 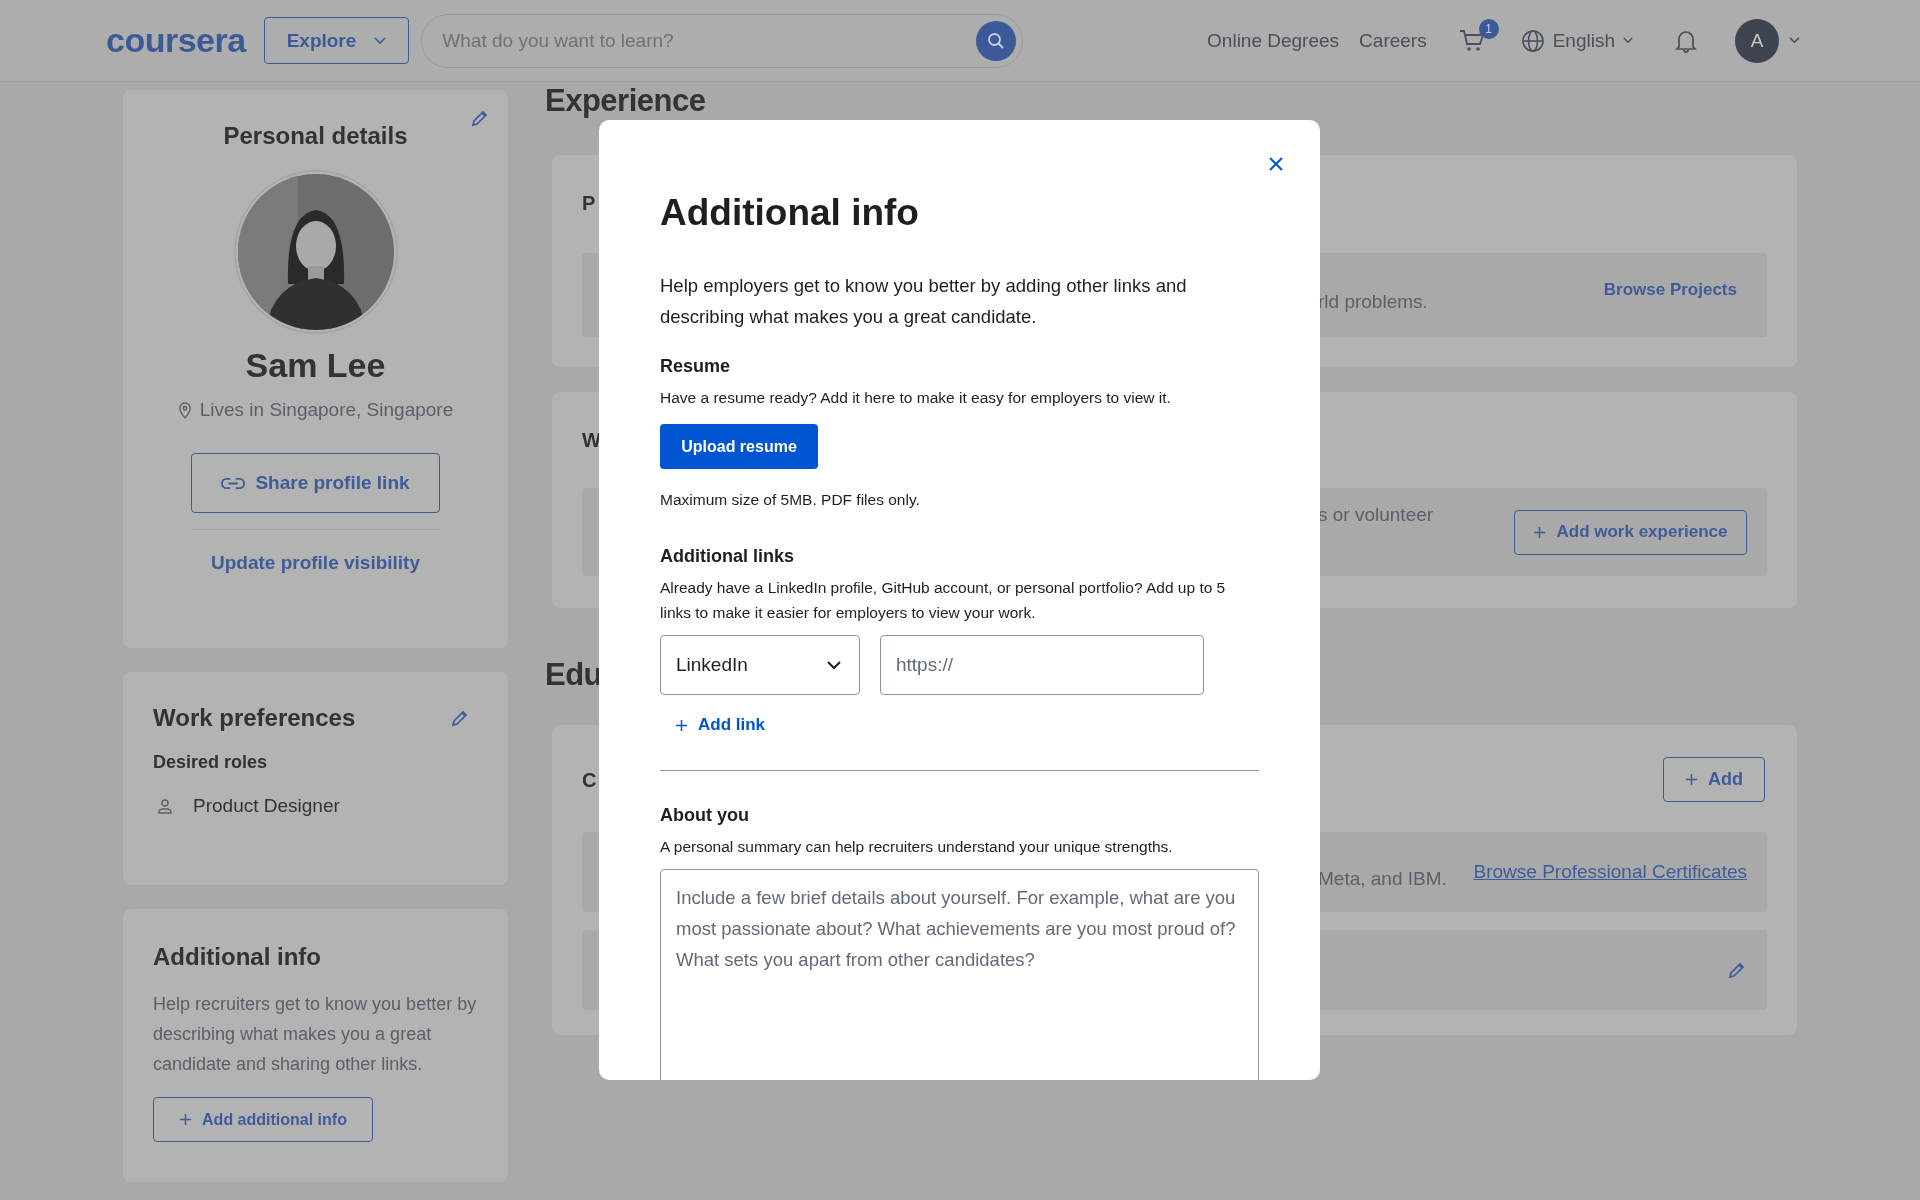 I want to click on language-button: English, so click(x=1576, y=40).